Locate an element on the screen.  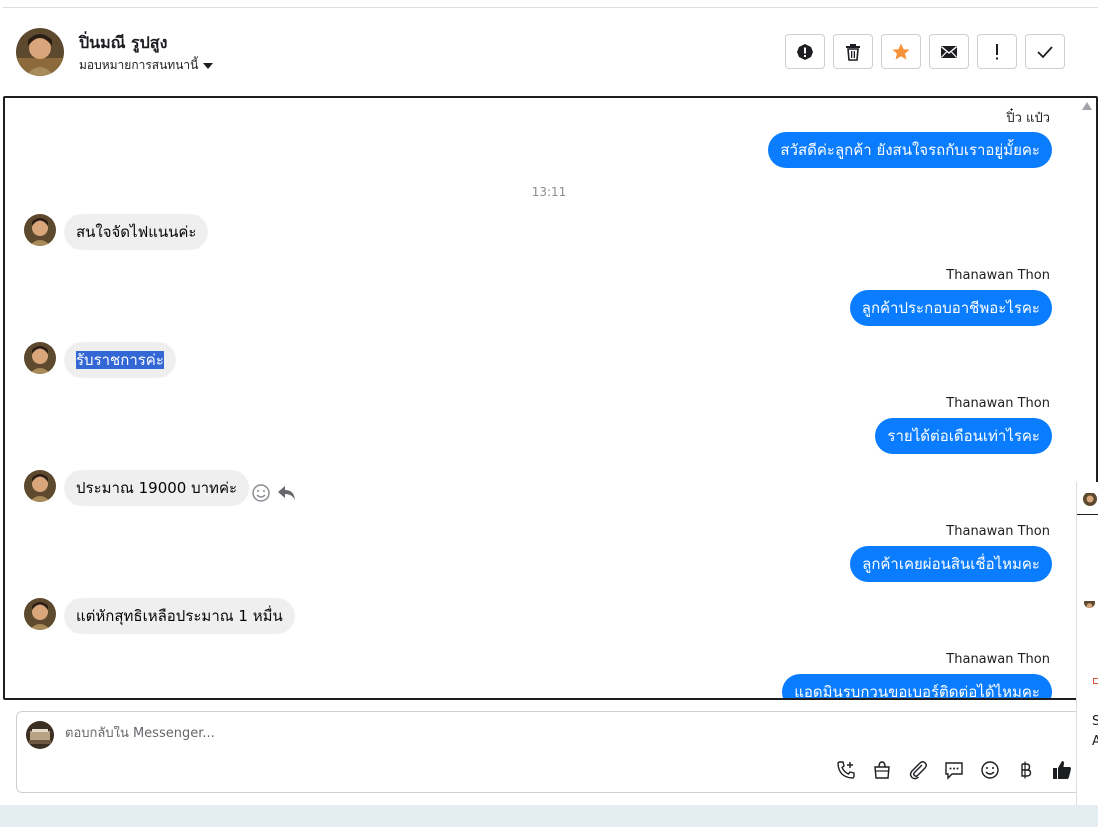
message-hover-actions is located at coordinates (274, 493).